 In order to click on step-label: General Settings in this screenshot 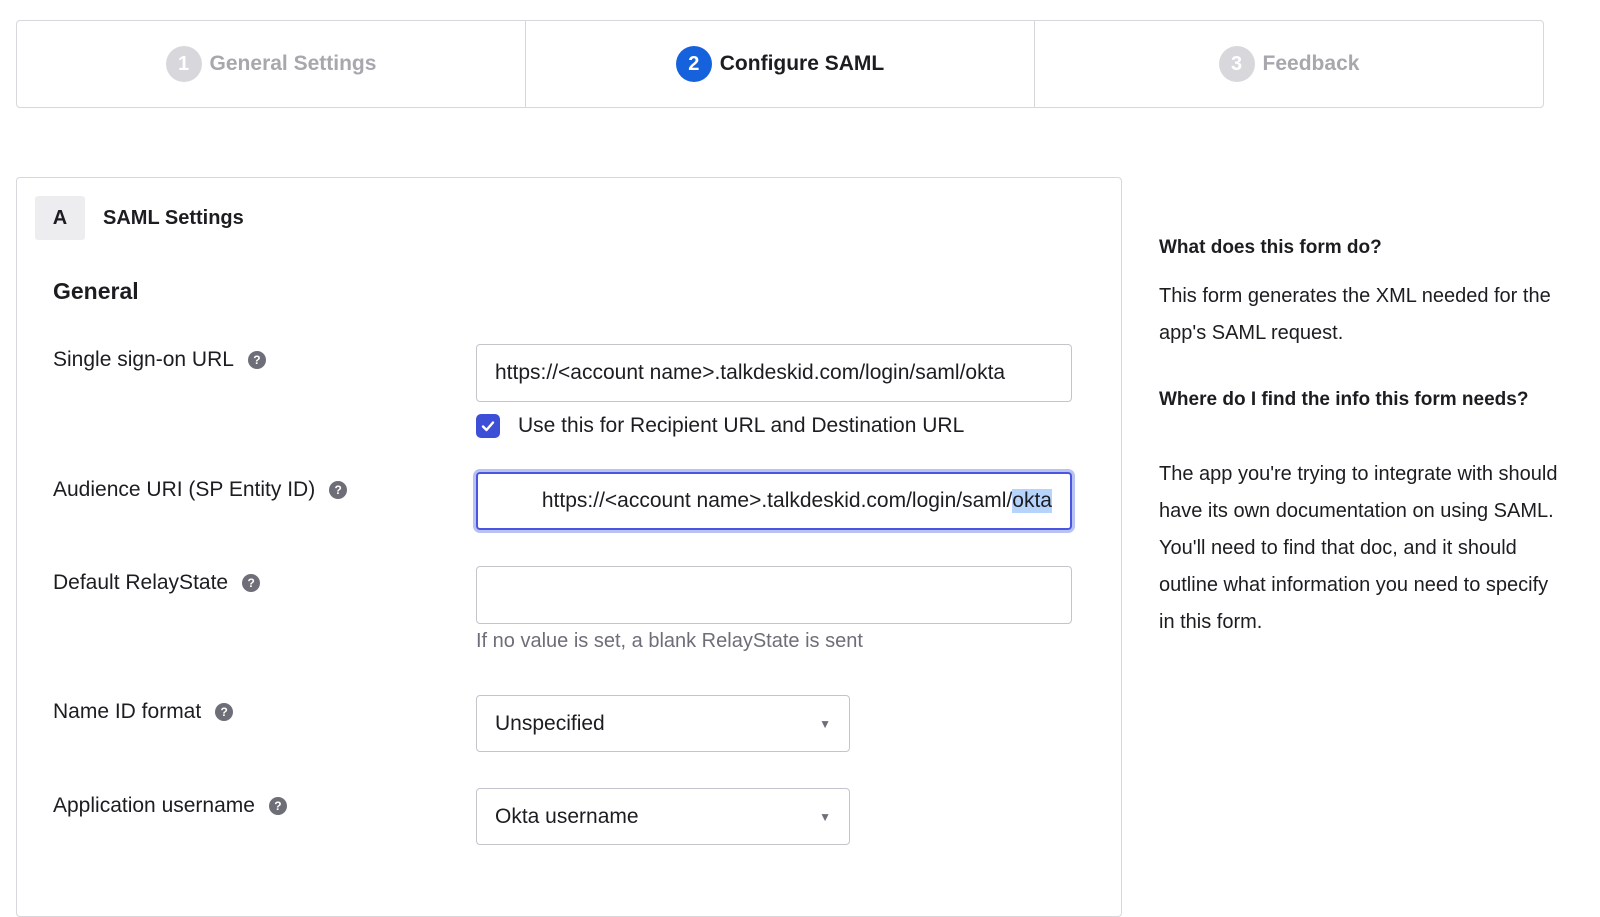, I will do `click(293, 63)`.